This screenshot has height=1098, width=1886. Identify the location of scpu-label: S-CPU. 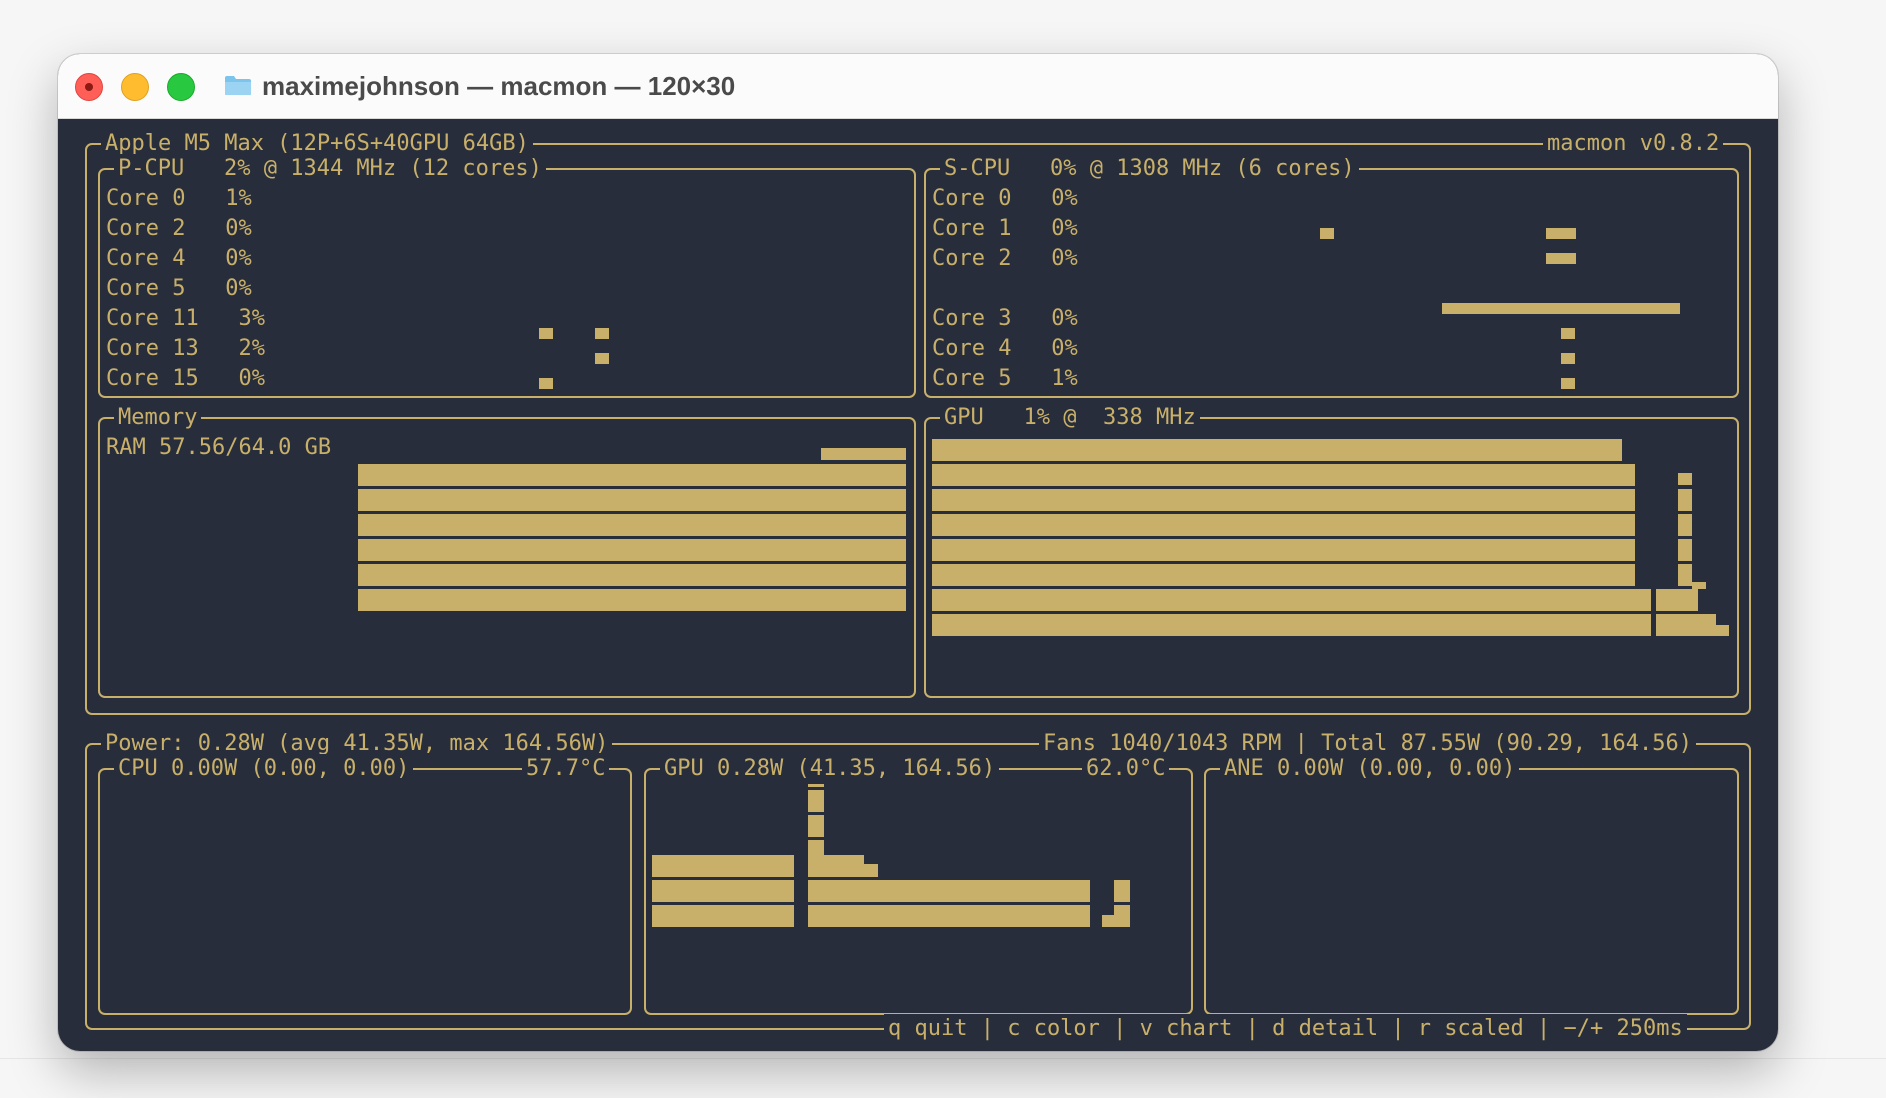
(977, 168).